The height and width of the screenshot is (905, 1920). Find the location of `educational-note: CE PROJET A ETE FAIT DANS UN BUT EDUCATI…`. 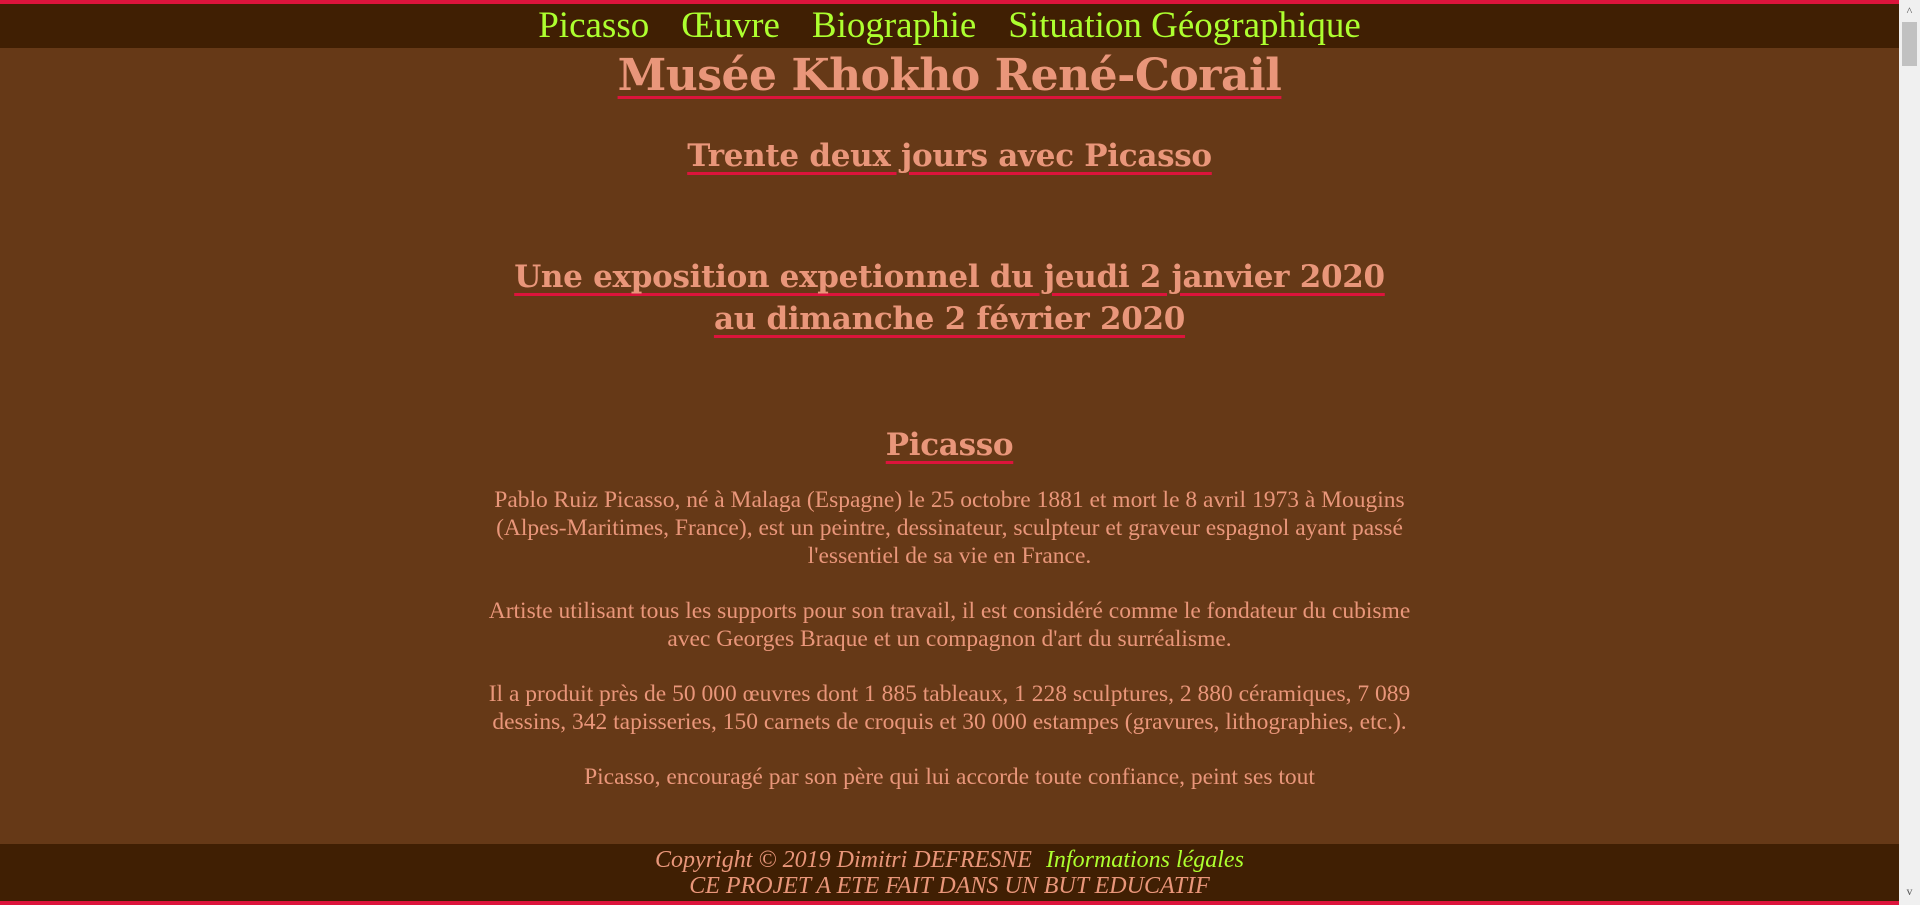

educational-note: CE PROJET A ETE FAIT DANS UN BUT EDUCATI… is located at coordinates (949, 886).